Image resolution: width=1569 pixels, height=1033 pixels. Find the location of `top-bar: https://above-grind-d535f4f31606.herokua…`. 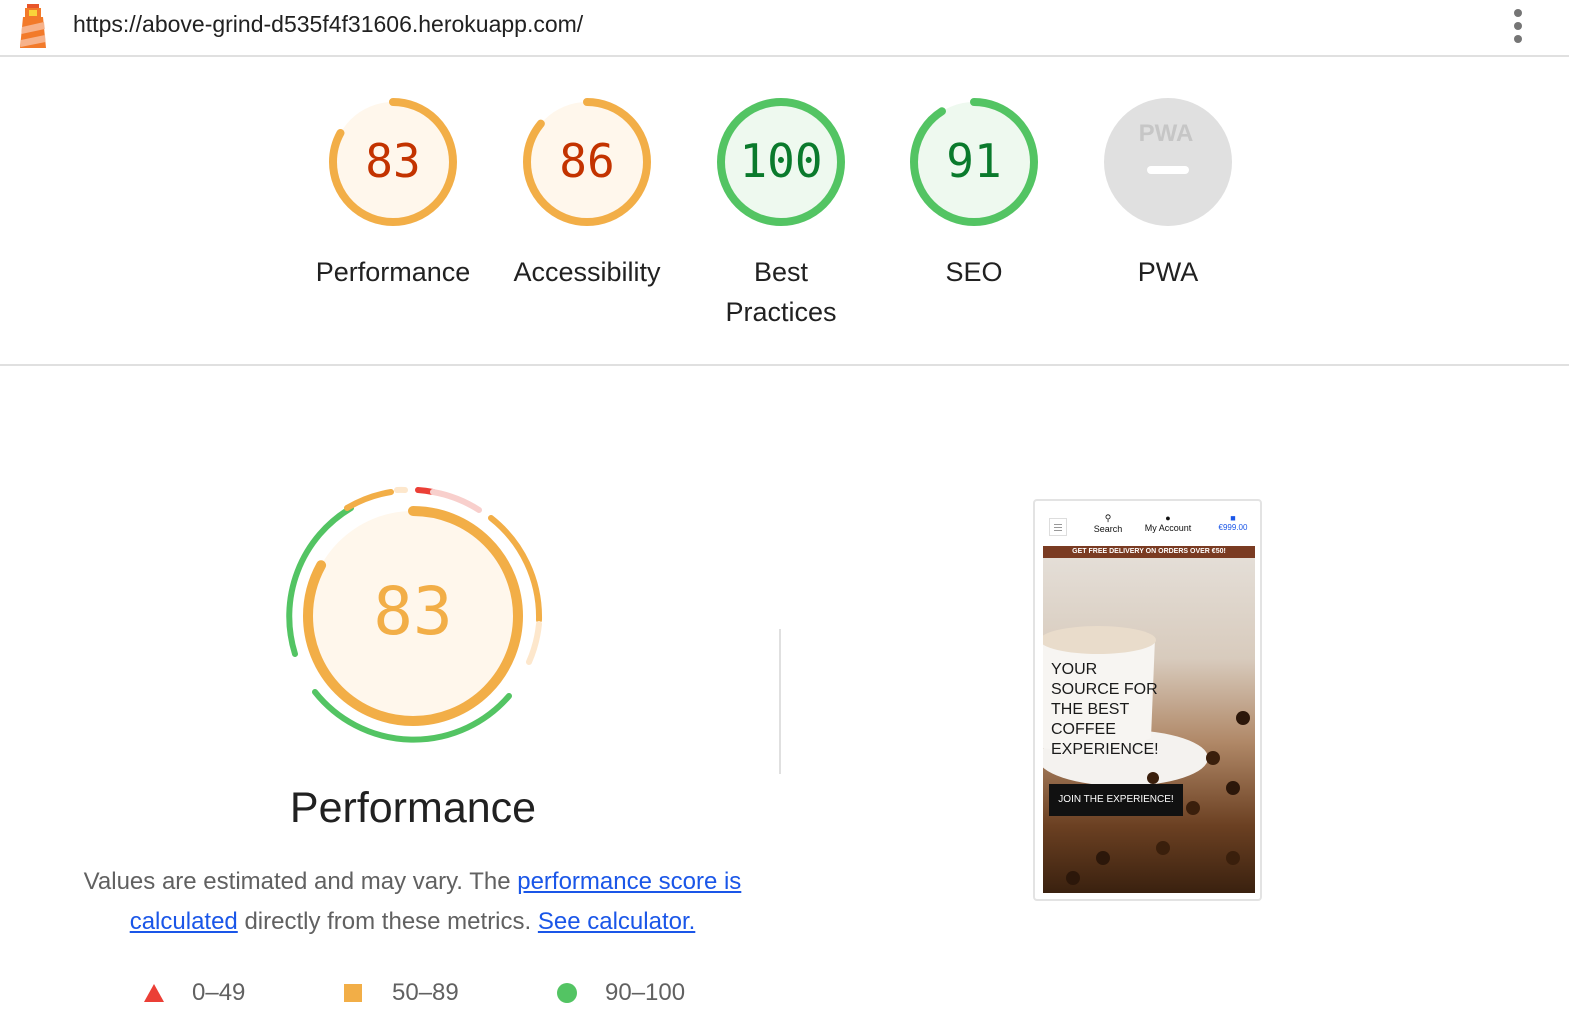

top-bar: https://above-grind-d535f4f31606.herokua… is located at coordinates (784, 28).